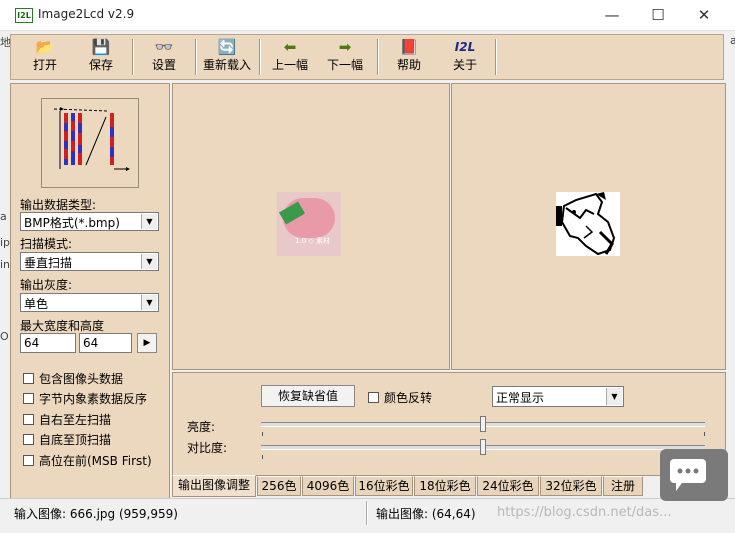  What do you see at coordinates (93, 399) in the screenshot?
I see `reverse-bits-label: 字节内象素数据反序` at bounding box center [93, 399].